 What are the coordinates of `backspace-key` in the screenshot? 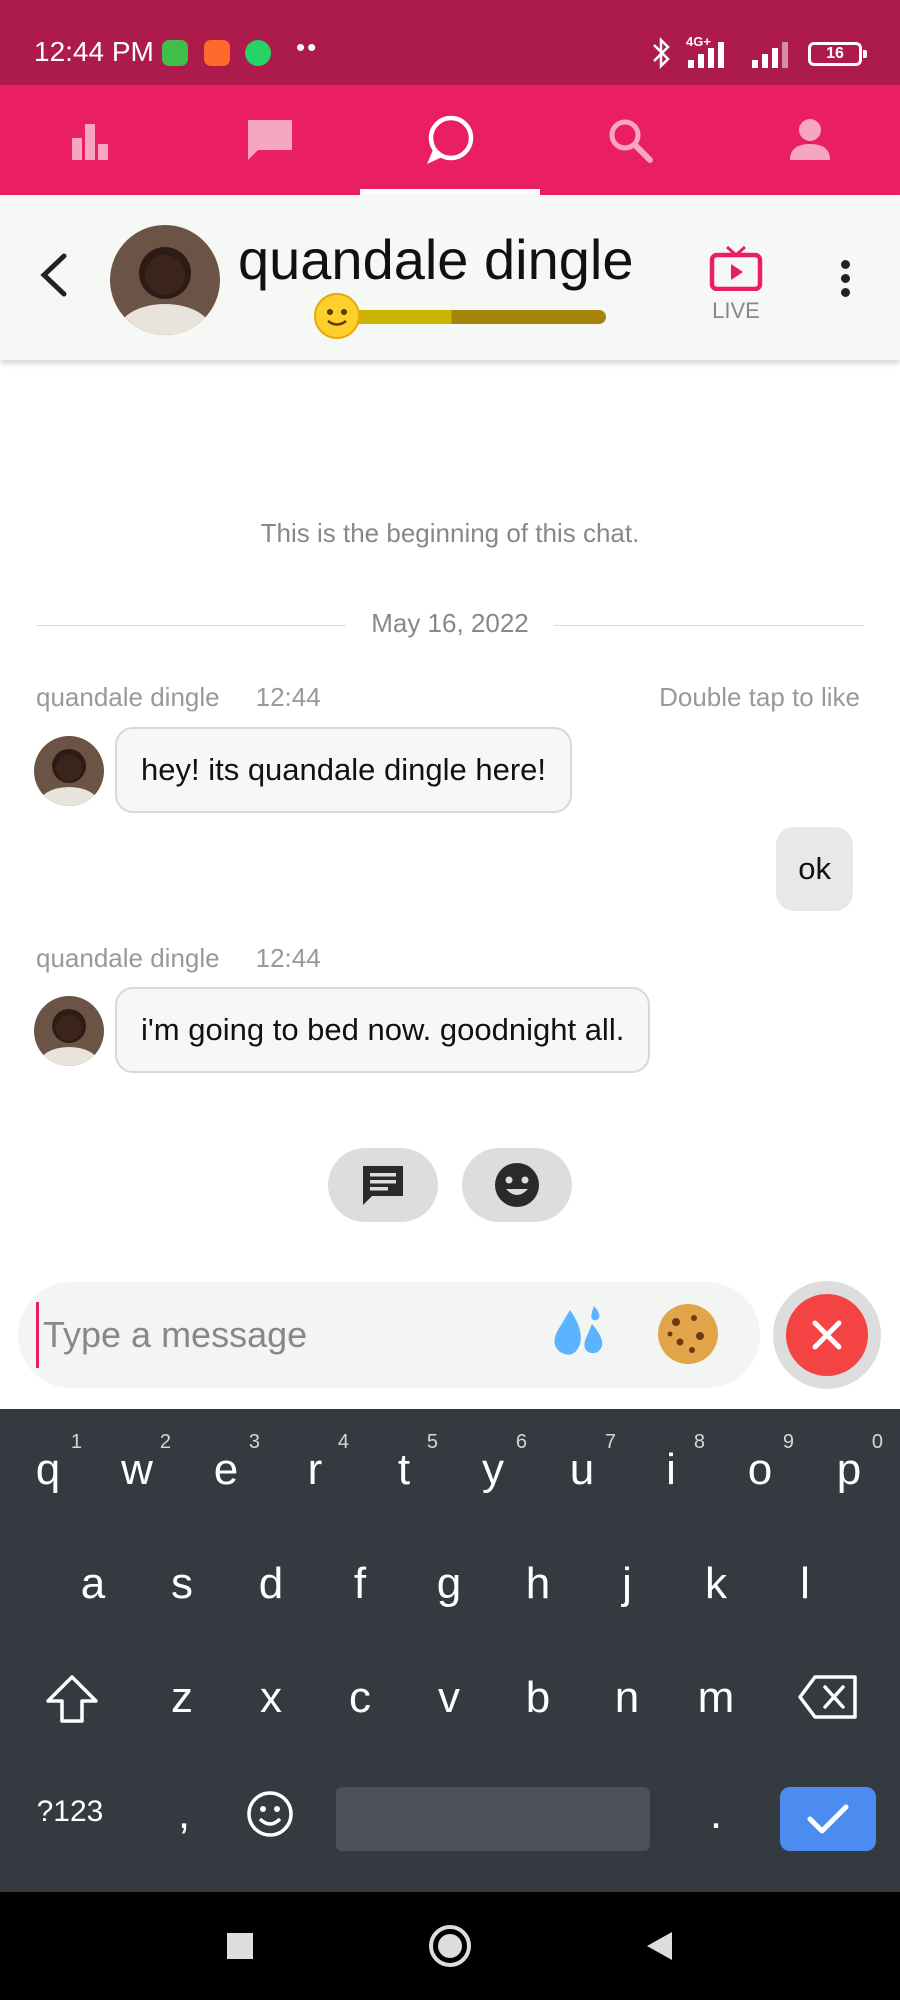 It's located at (828, 1702).